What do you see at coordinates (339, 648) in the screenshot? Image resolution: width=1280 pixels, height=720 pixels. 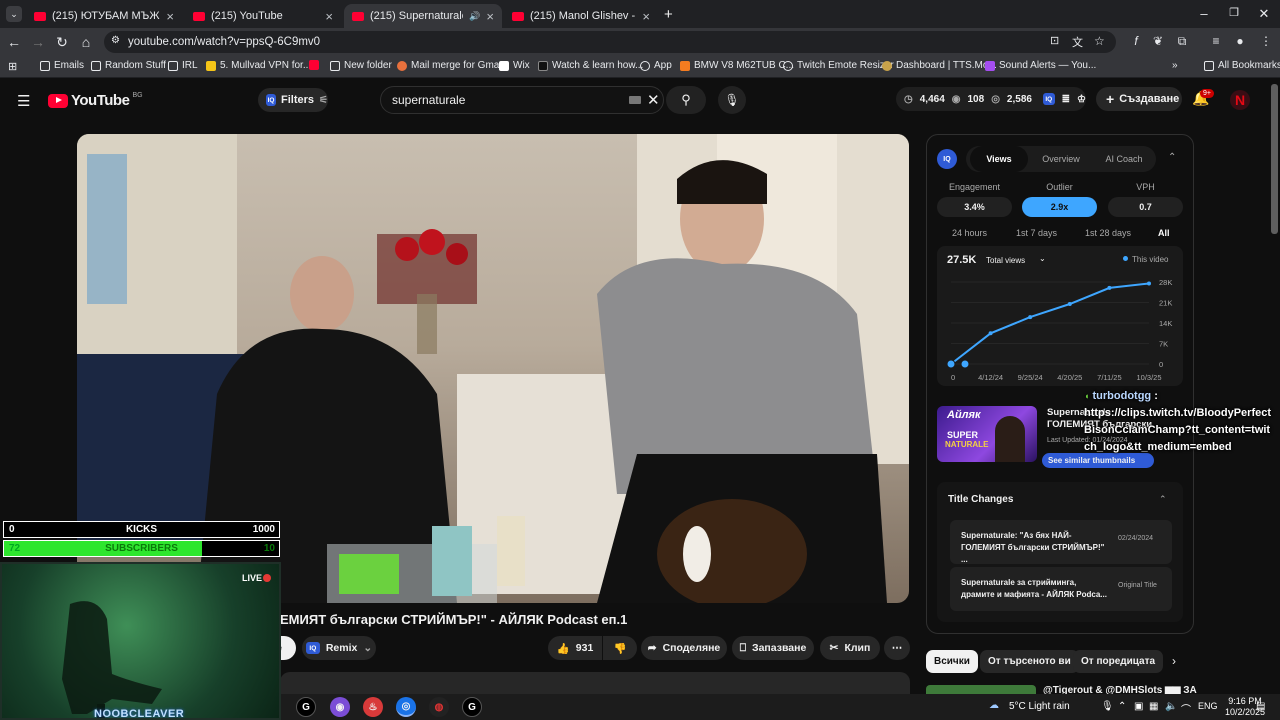 I see `remix-button: IQ Remix ⌄` at bounding box center [339, 648].